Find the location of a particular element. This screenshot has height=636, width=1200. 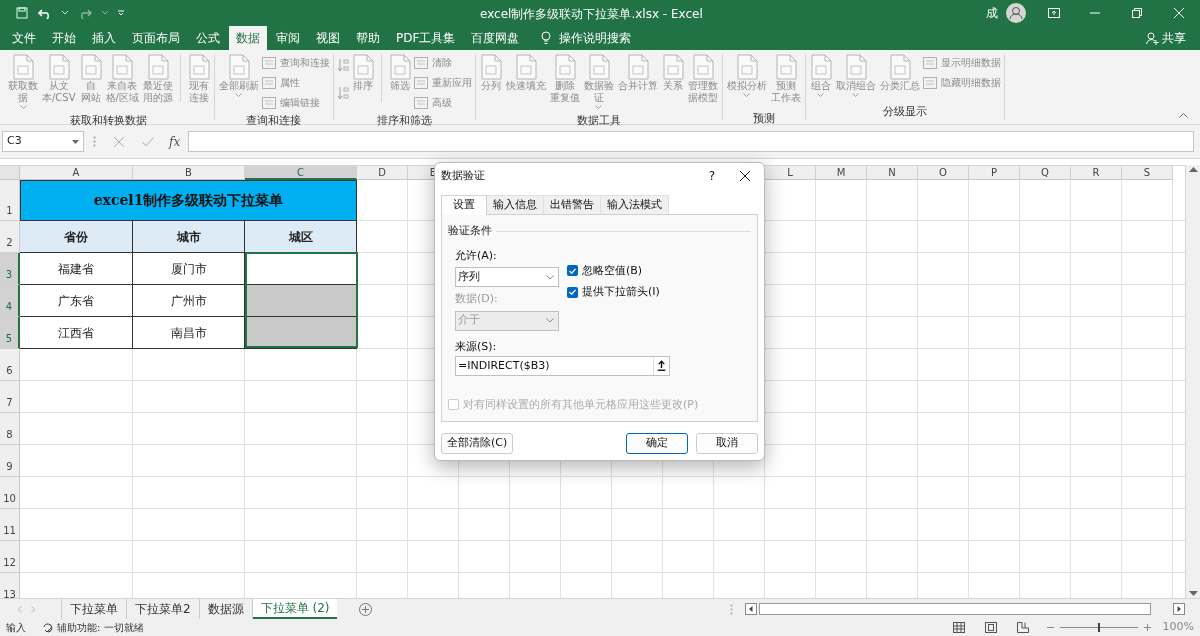

zoom-level: 100% is located at coordinates (1178, 627).